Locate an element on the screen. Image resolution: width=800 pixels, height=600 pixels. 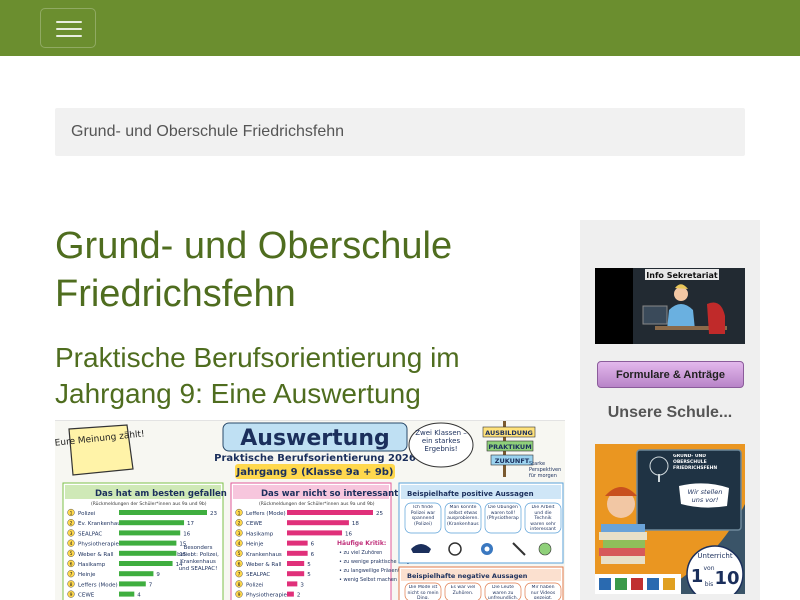
item-value: 4 is located at coordinates (139, 596).